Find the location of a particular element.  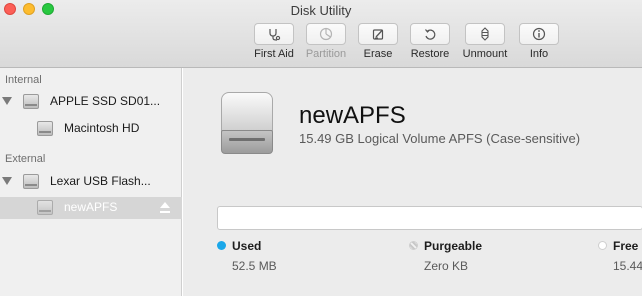

info-icon is located at coordinates (539, 34).